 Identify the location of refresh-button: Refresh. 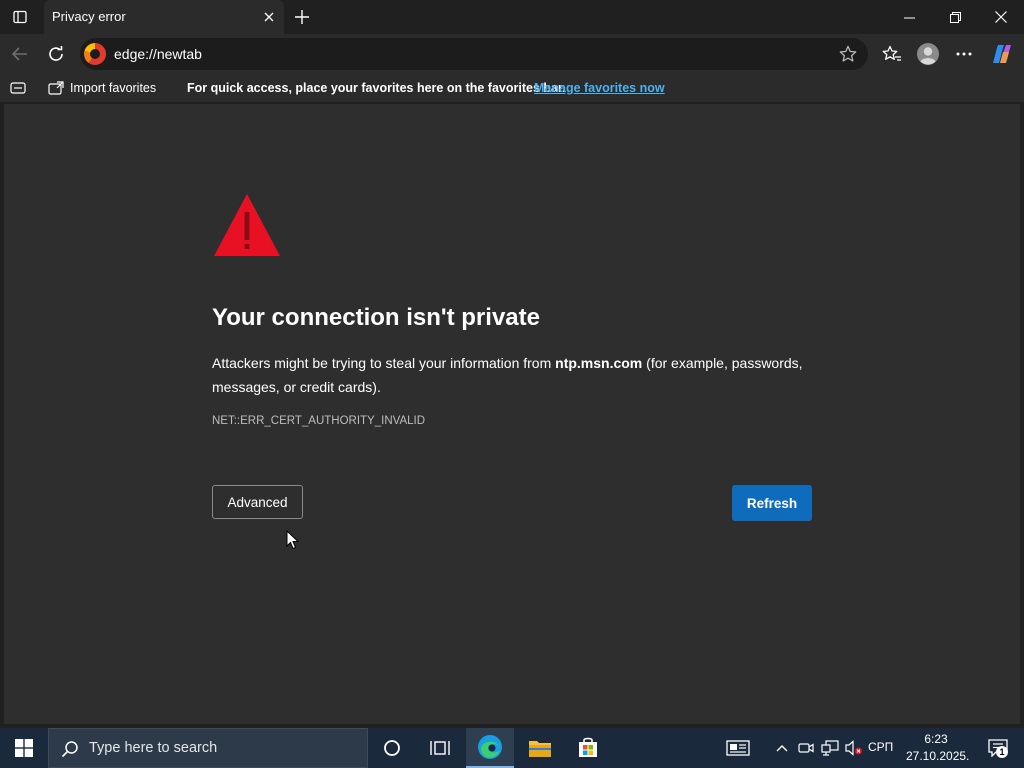
(772, 503).